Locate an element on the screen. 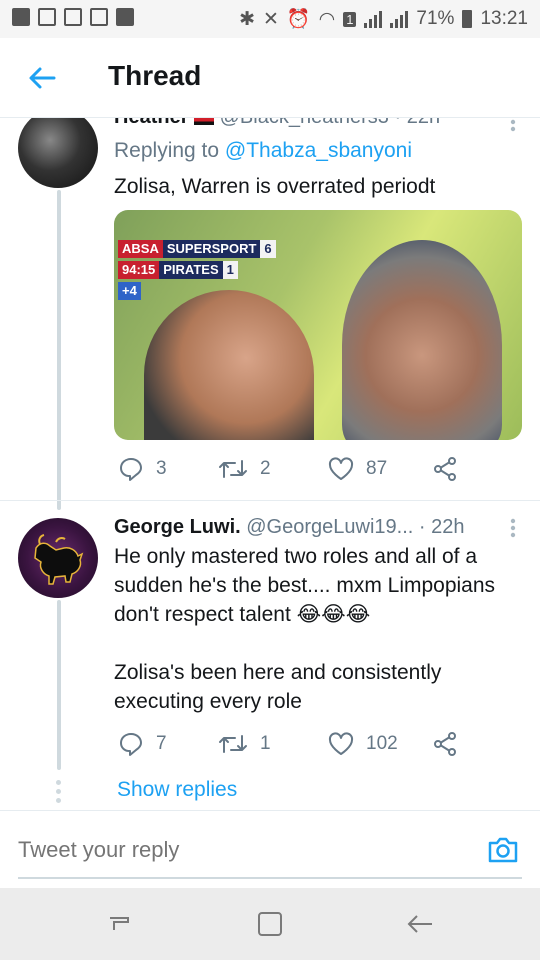 This screenshot has height=960, width=540. retweet-action: 2 is located at coordinates (273, 469).